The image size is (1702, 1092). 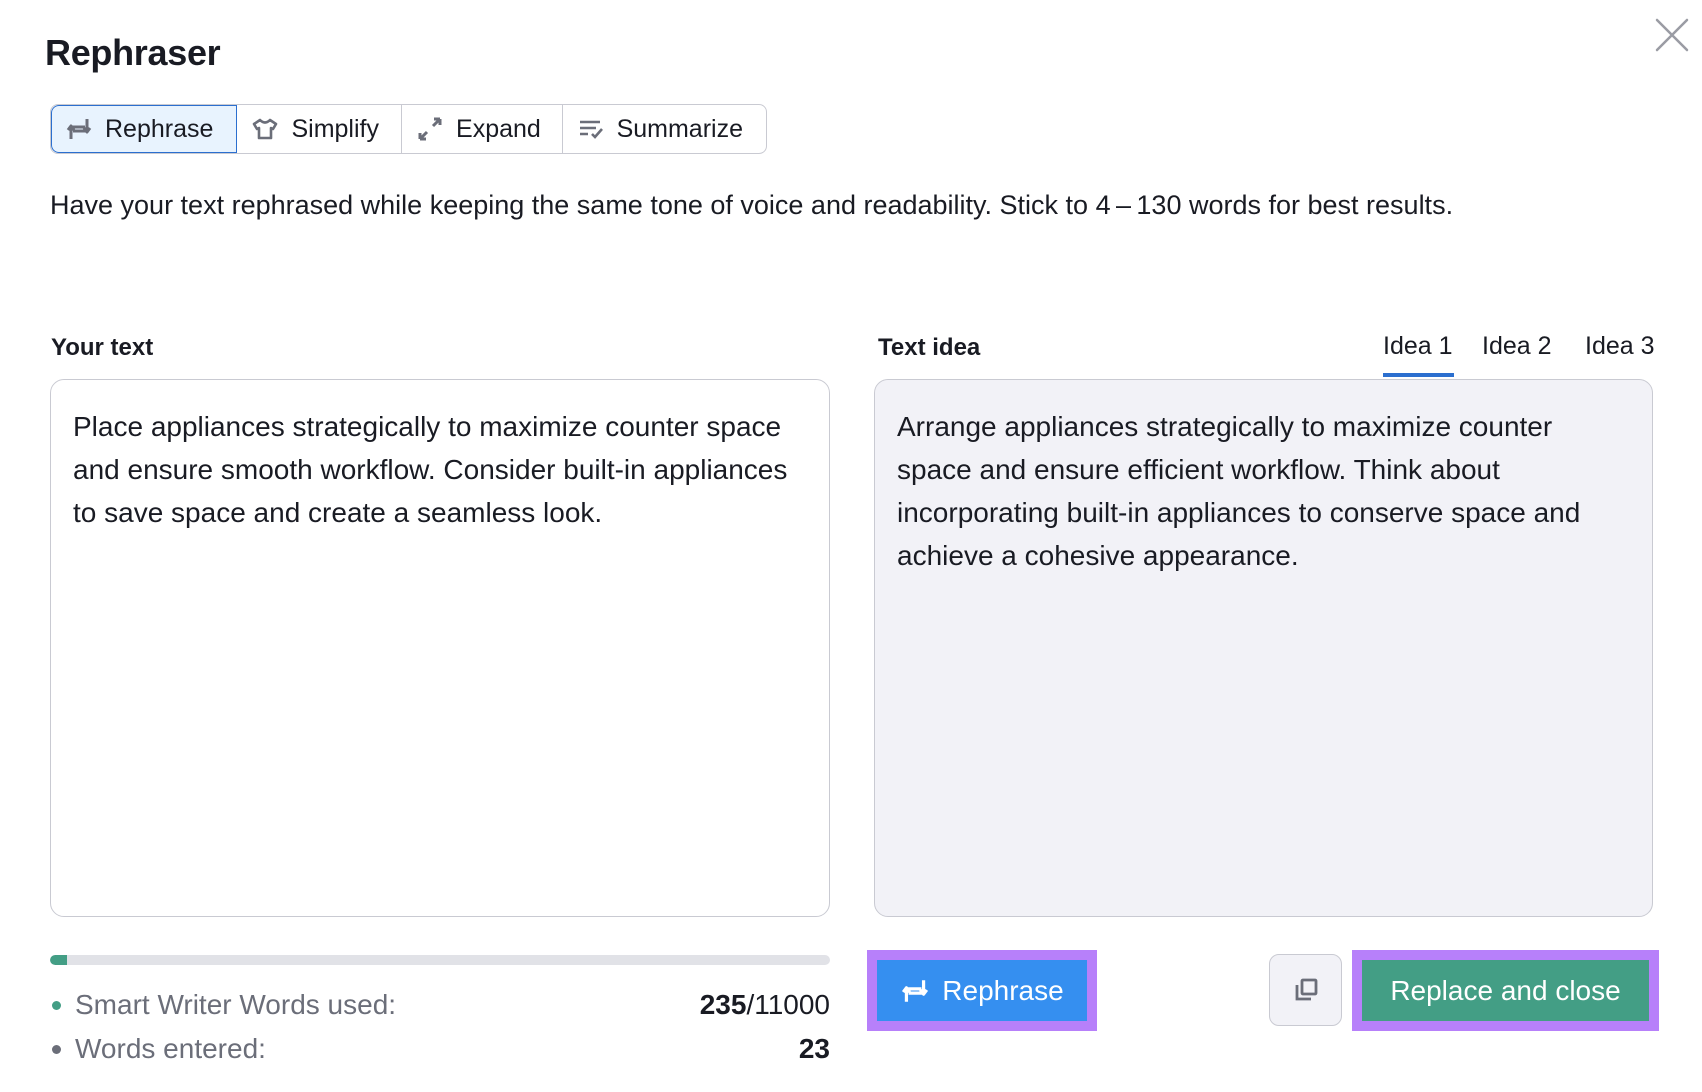 What do you see at coordinates (440, 1005) in the screenshot?
I see `words-used-stat: Smart Writer Words used: 235/11000` at bounding box center [440, 1005].